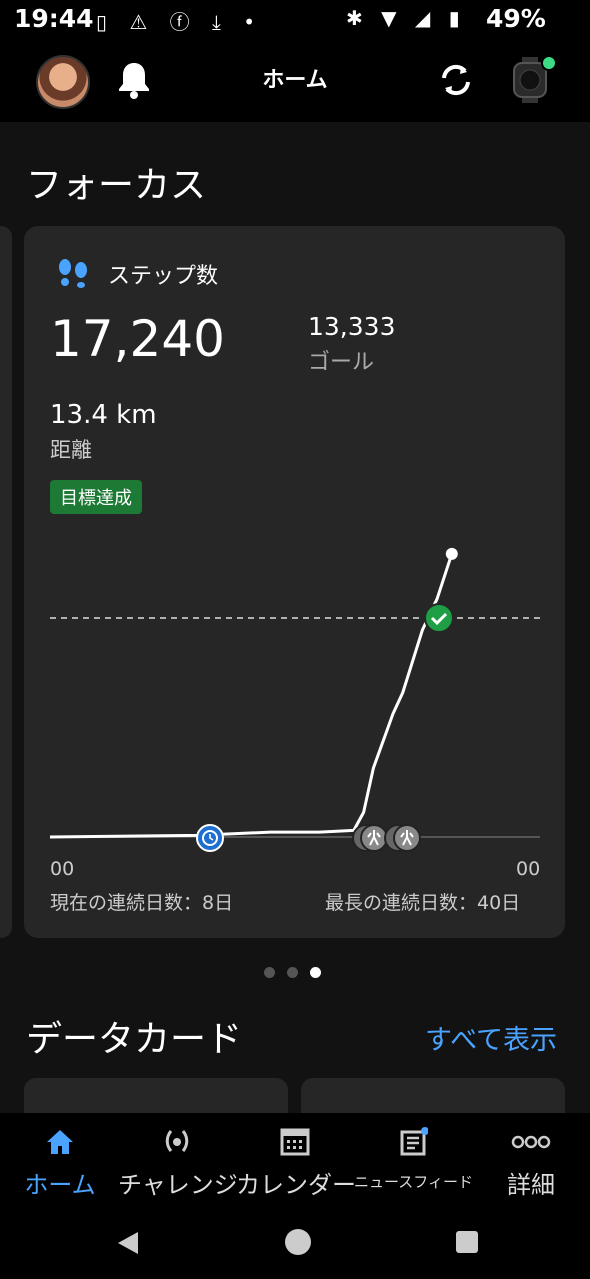  What do you see at coordinates (439, 618) in the screenshot?
I see `goal-reached-check-icon` at bounding box center [439, 618].